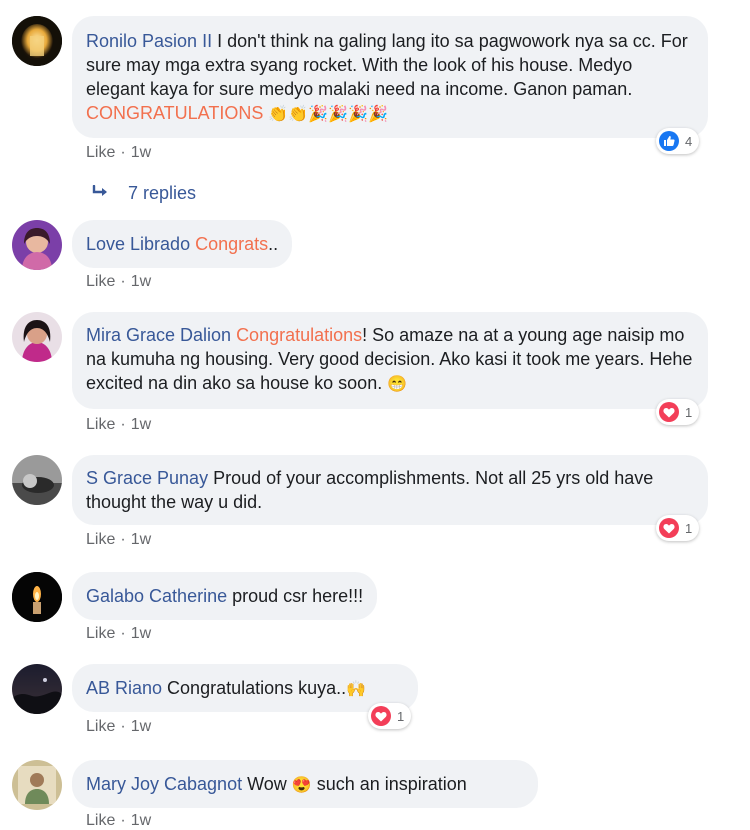  What do you see at coordinates (689, 141) in the screenshot?
I see `reaction-count: 4` at bounding box center [689, 141].